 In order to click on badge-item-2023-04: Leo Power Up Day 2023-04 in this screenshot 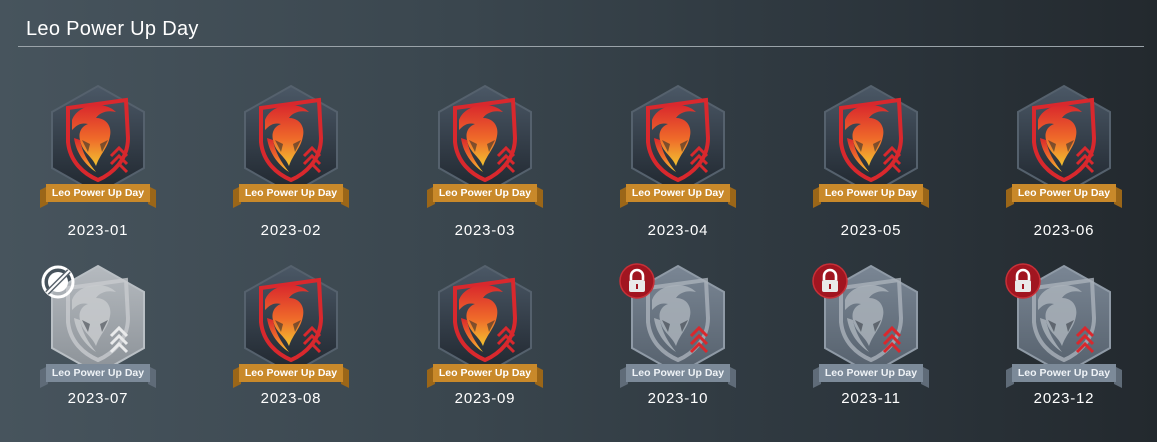, I will do `click(678, 162)`.